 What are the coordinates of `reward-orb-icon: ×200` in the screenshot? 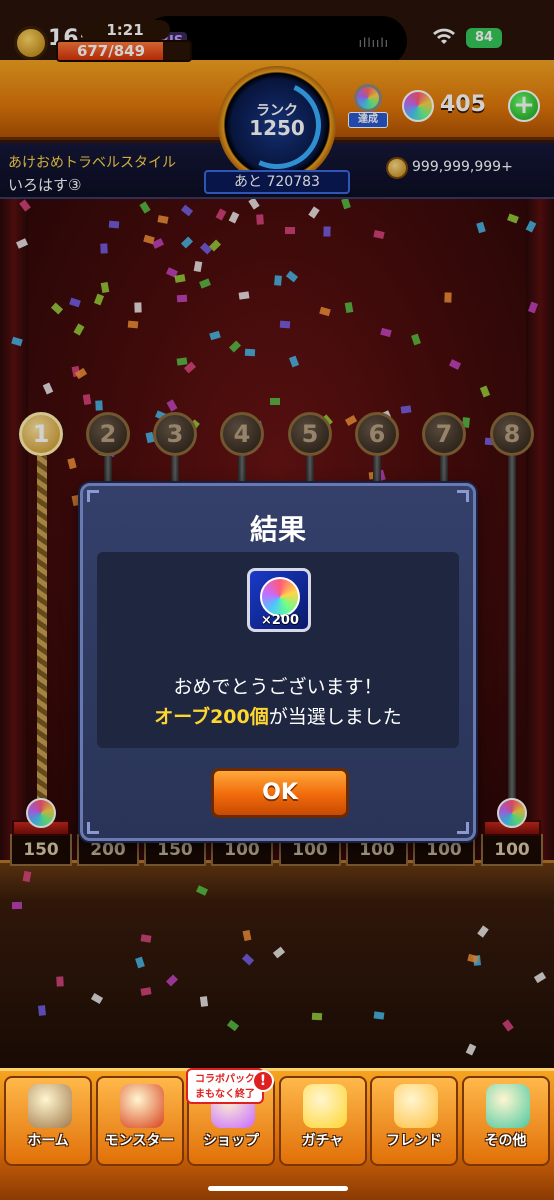 It's located at (279, 600).